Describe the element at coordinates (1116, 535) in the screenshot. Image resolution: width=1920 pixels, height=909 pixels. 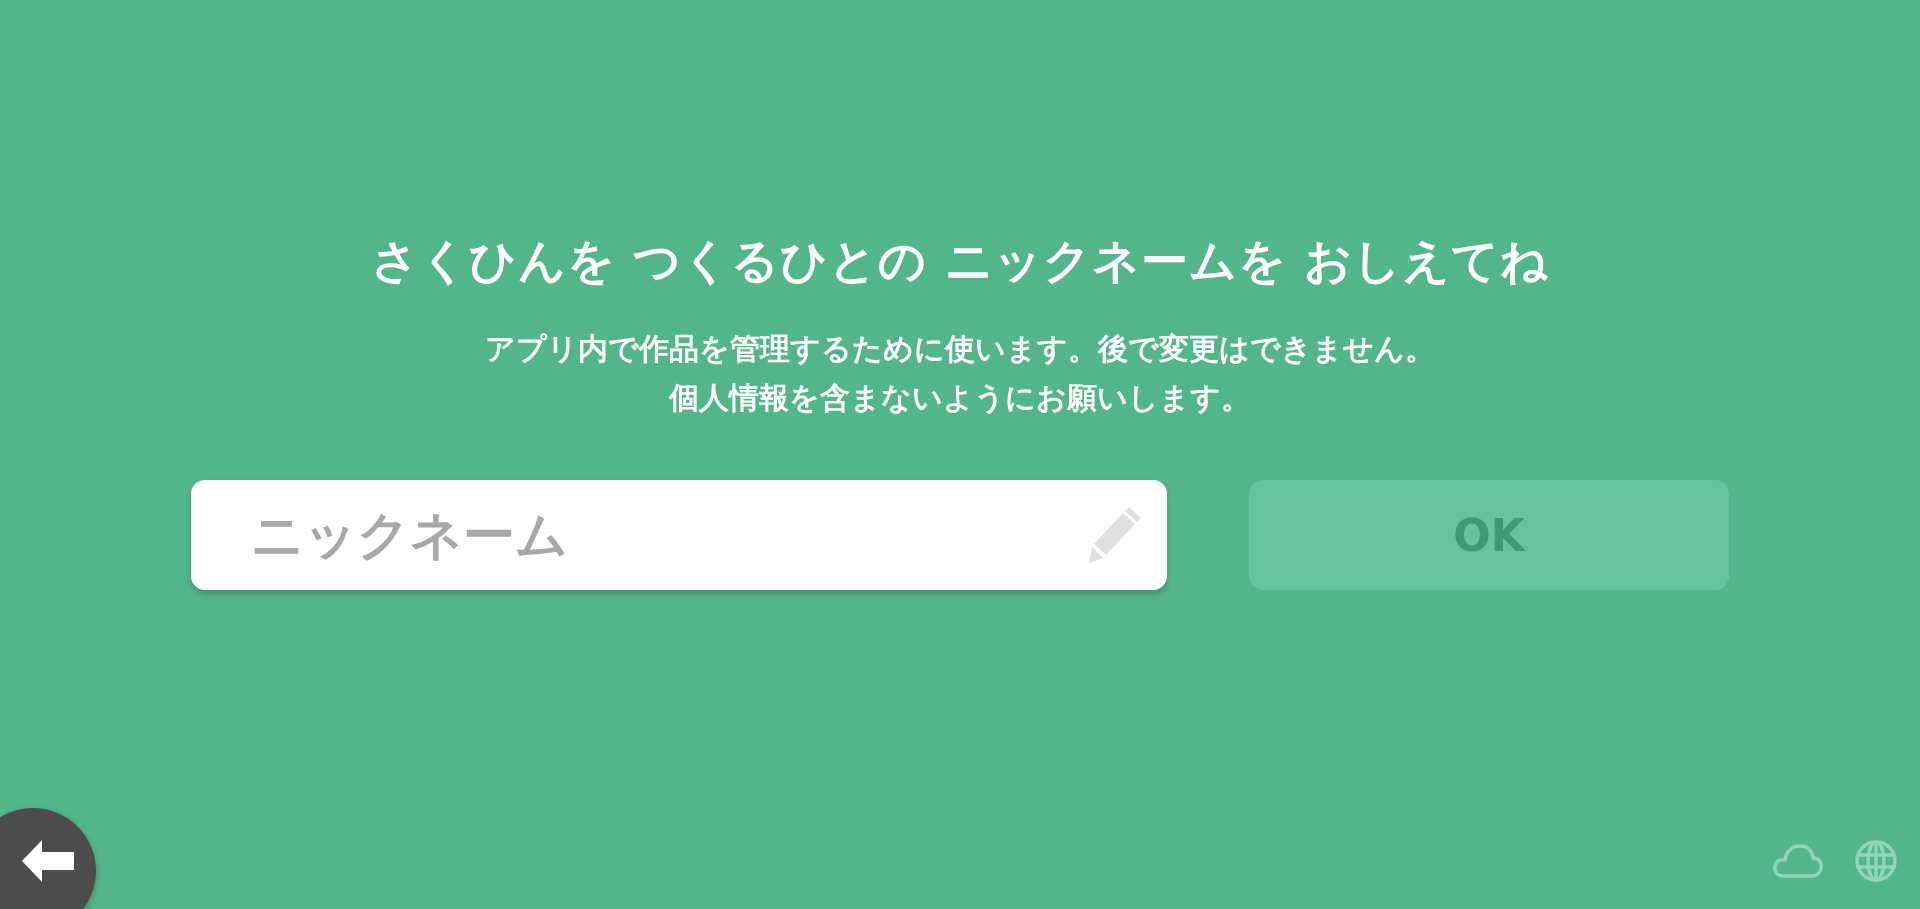
I see `pencil-icon` at that location.